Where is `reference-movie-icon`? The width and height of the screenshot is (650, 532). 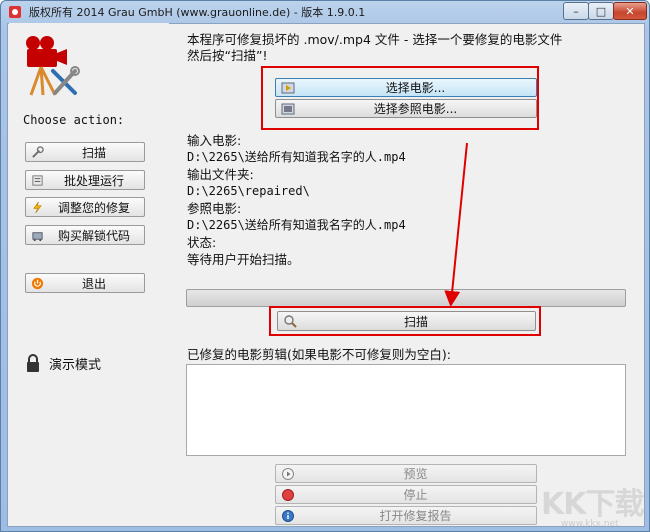 reference-movie-icon is located at coordinates (288, 108).